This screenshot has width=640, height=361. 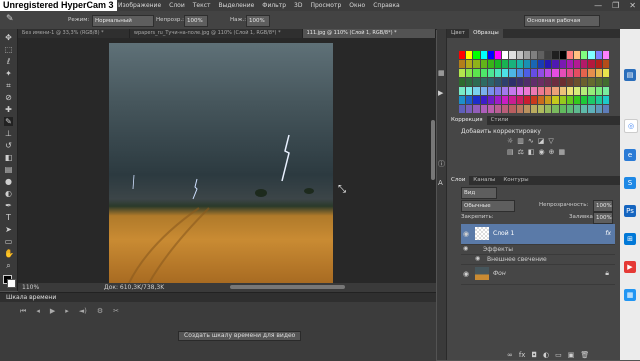 What do you see at coordinates (630, 155) in the screenshot?
I see `browser-icon: e` at bounding box center [630, 155].